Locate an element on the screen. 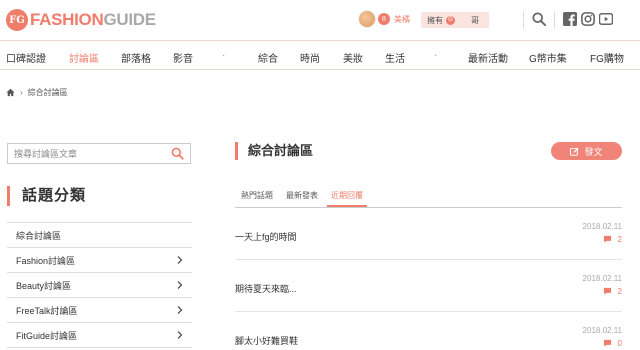 This screenshot has width=640, height=350. topic-title: 腳太小好難買鞋 is located at coordinates (266, 340).